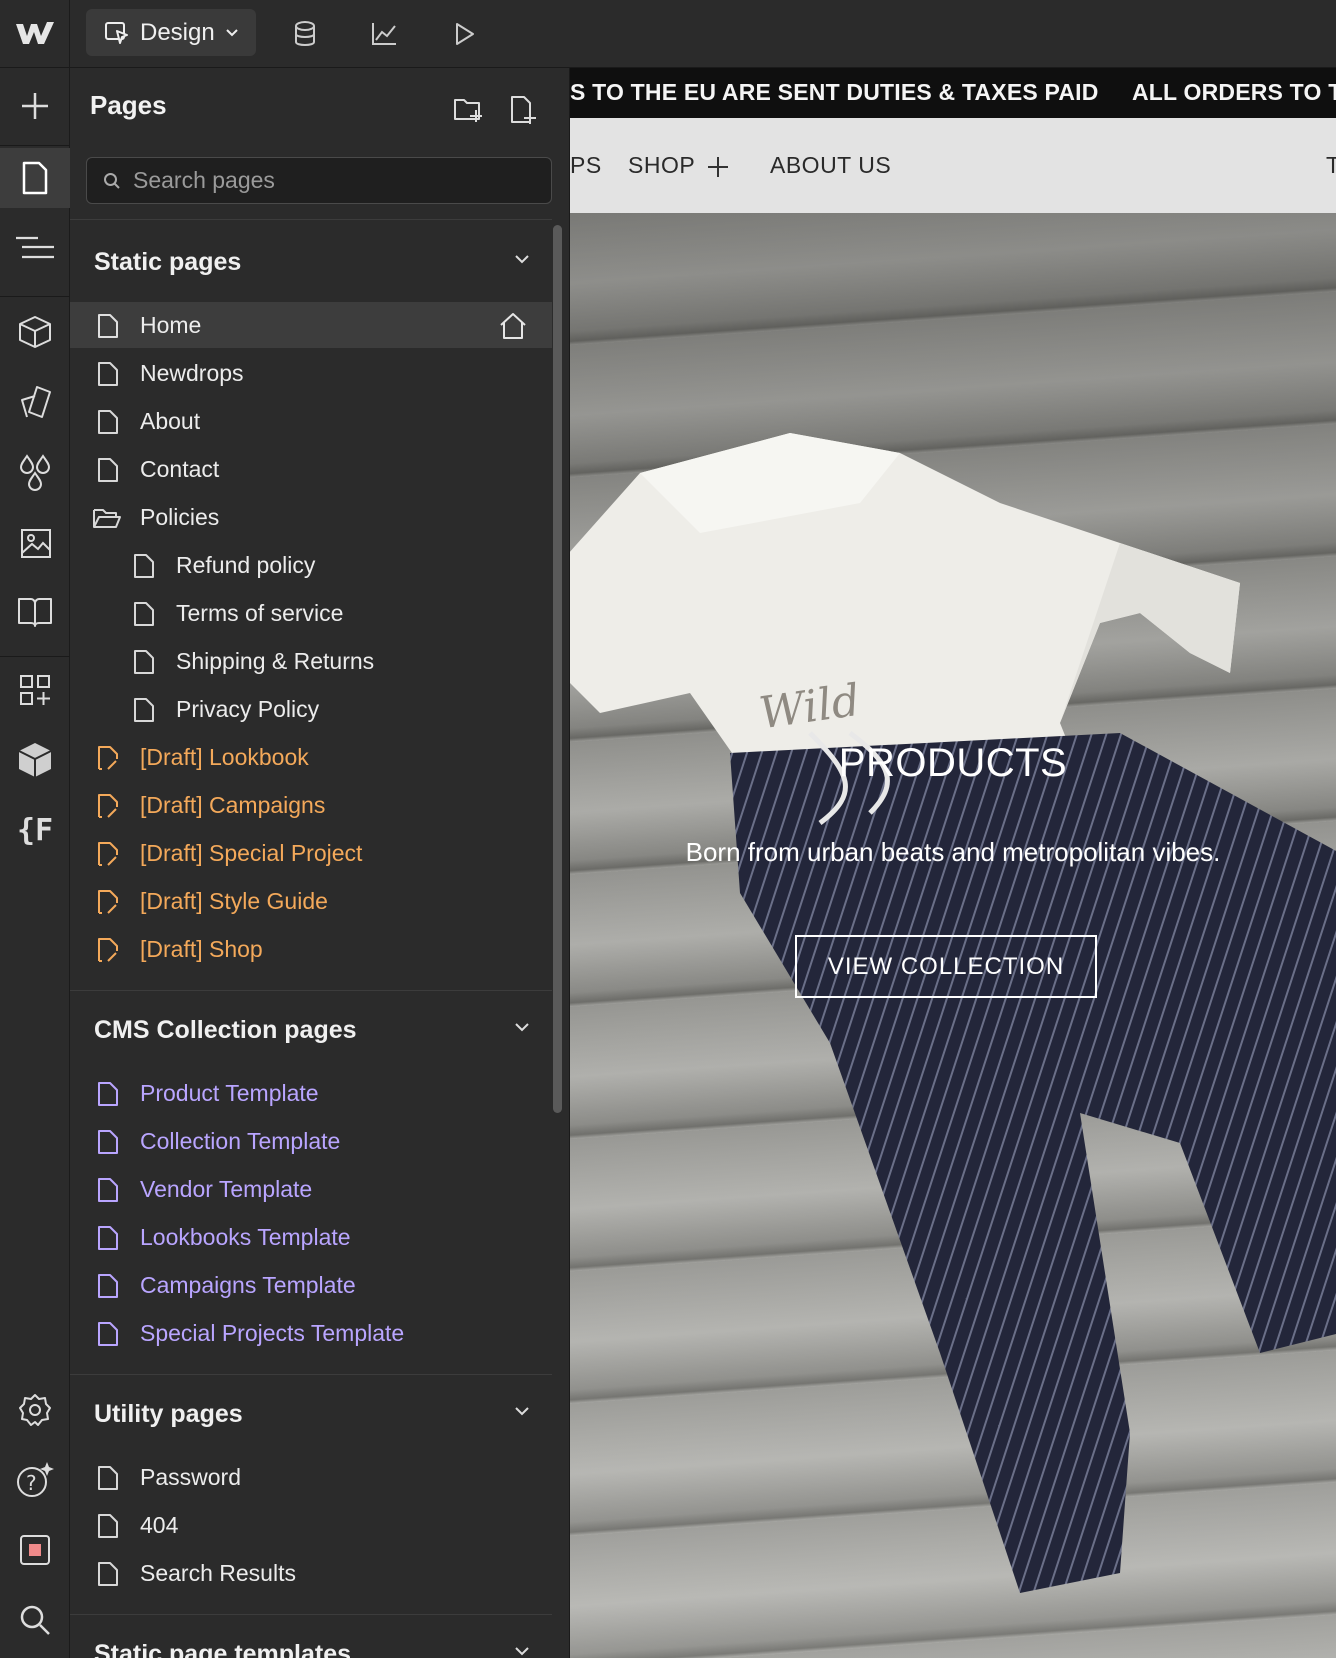 Image resolution: width=1336 pixels, height=1658 pixels. I want to click on section-static-pages: Static pages, so click(311, 262).